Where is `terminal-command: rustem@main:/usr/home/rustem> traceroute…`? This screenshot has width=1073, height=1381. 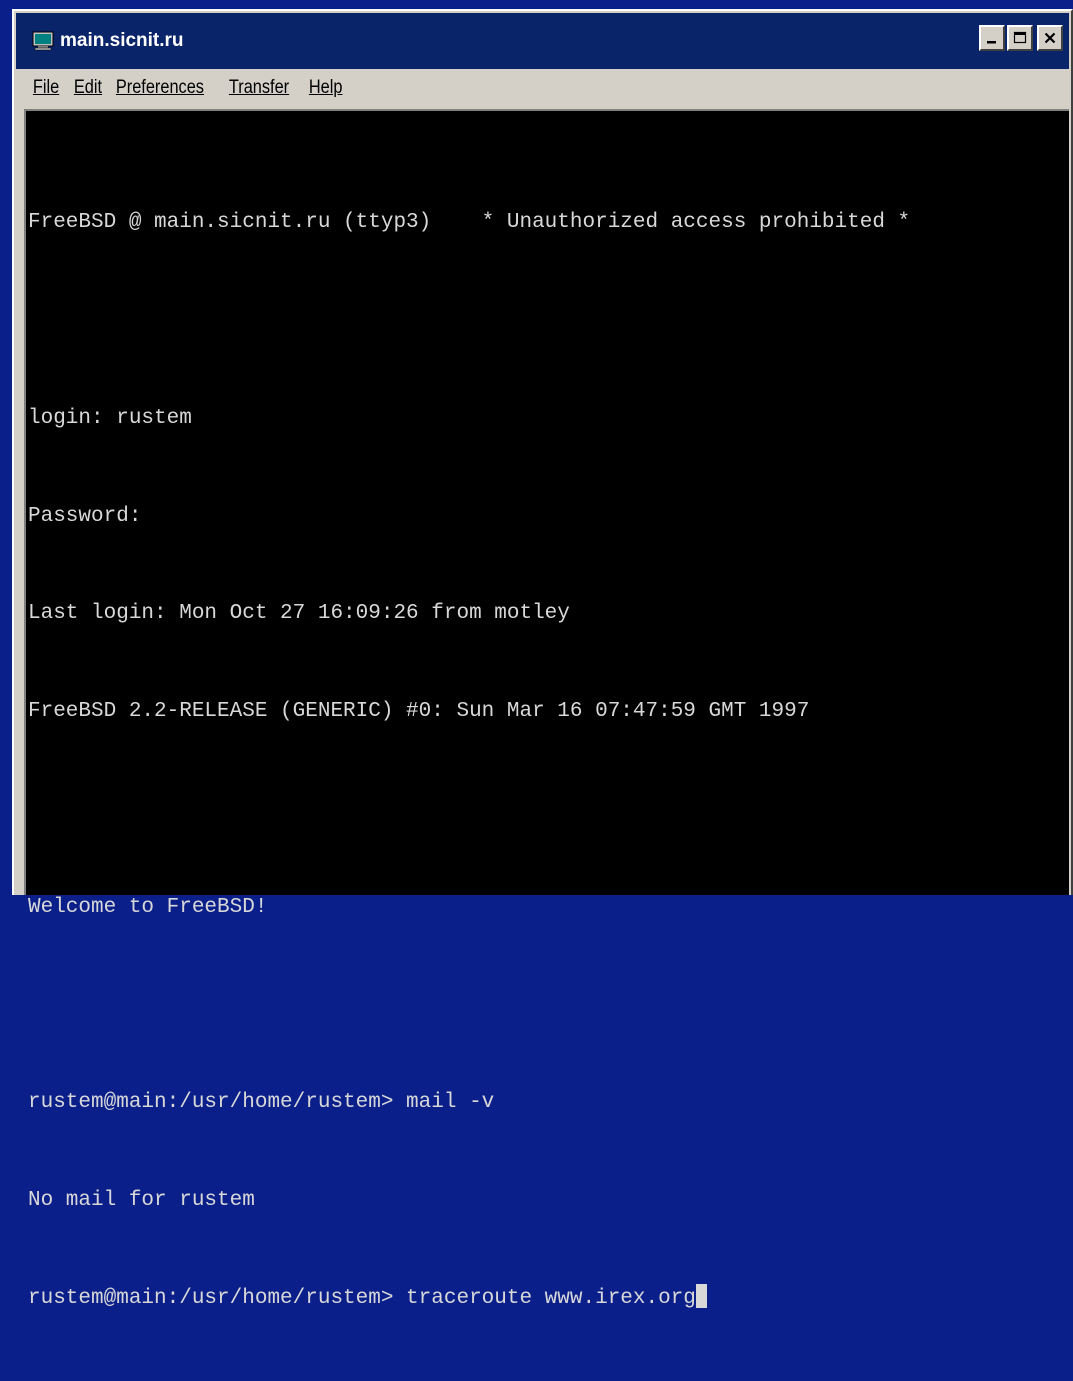 terminal-command: rustem@main:/usr/home/rustem> traceroute… is located at coordinates (362, 1298).